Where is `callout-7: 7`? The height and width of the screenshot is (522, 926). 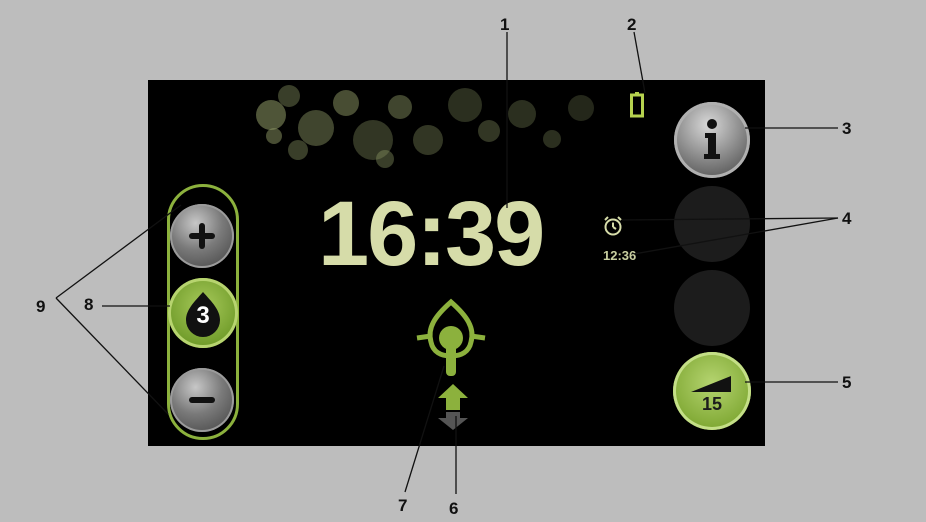 callout-7: 7 is located at coordinates (403, 505).